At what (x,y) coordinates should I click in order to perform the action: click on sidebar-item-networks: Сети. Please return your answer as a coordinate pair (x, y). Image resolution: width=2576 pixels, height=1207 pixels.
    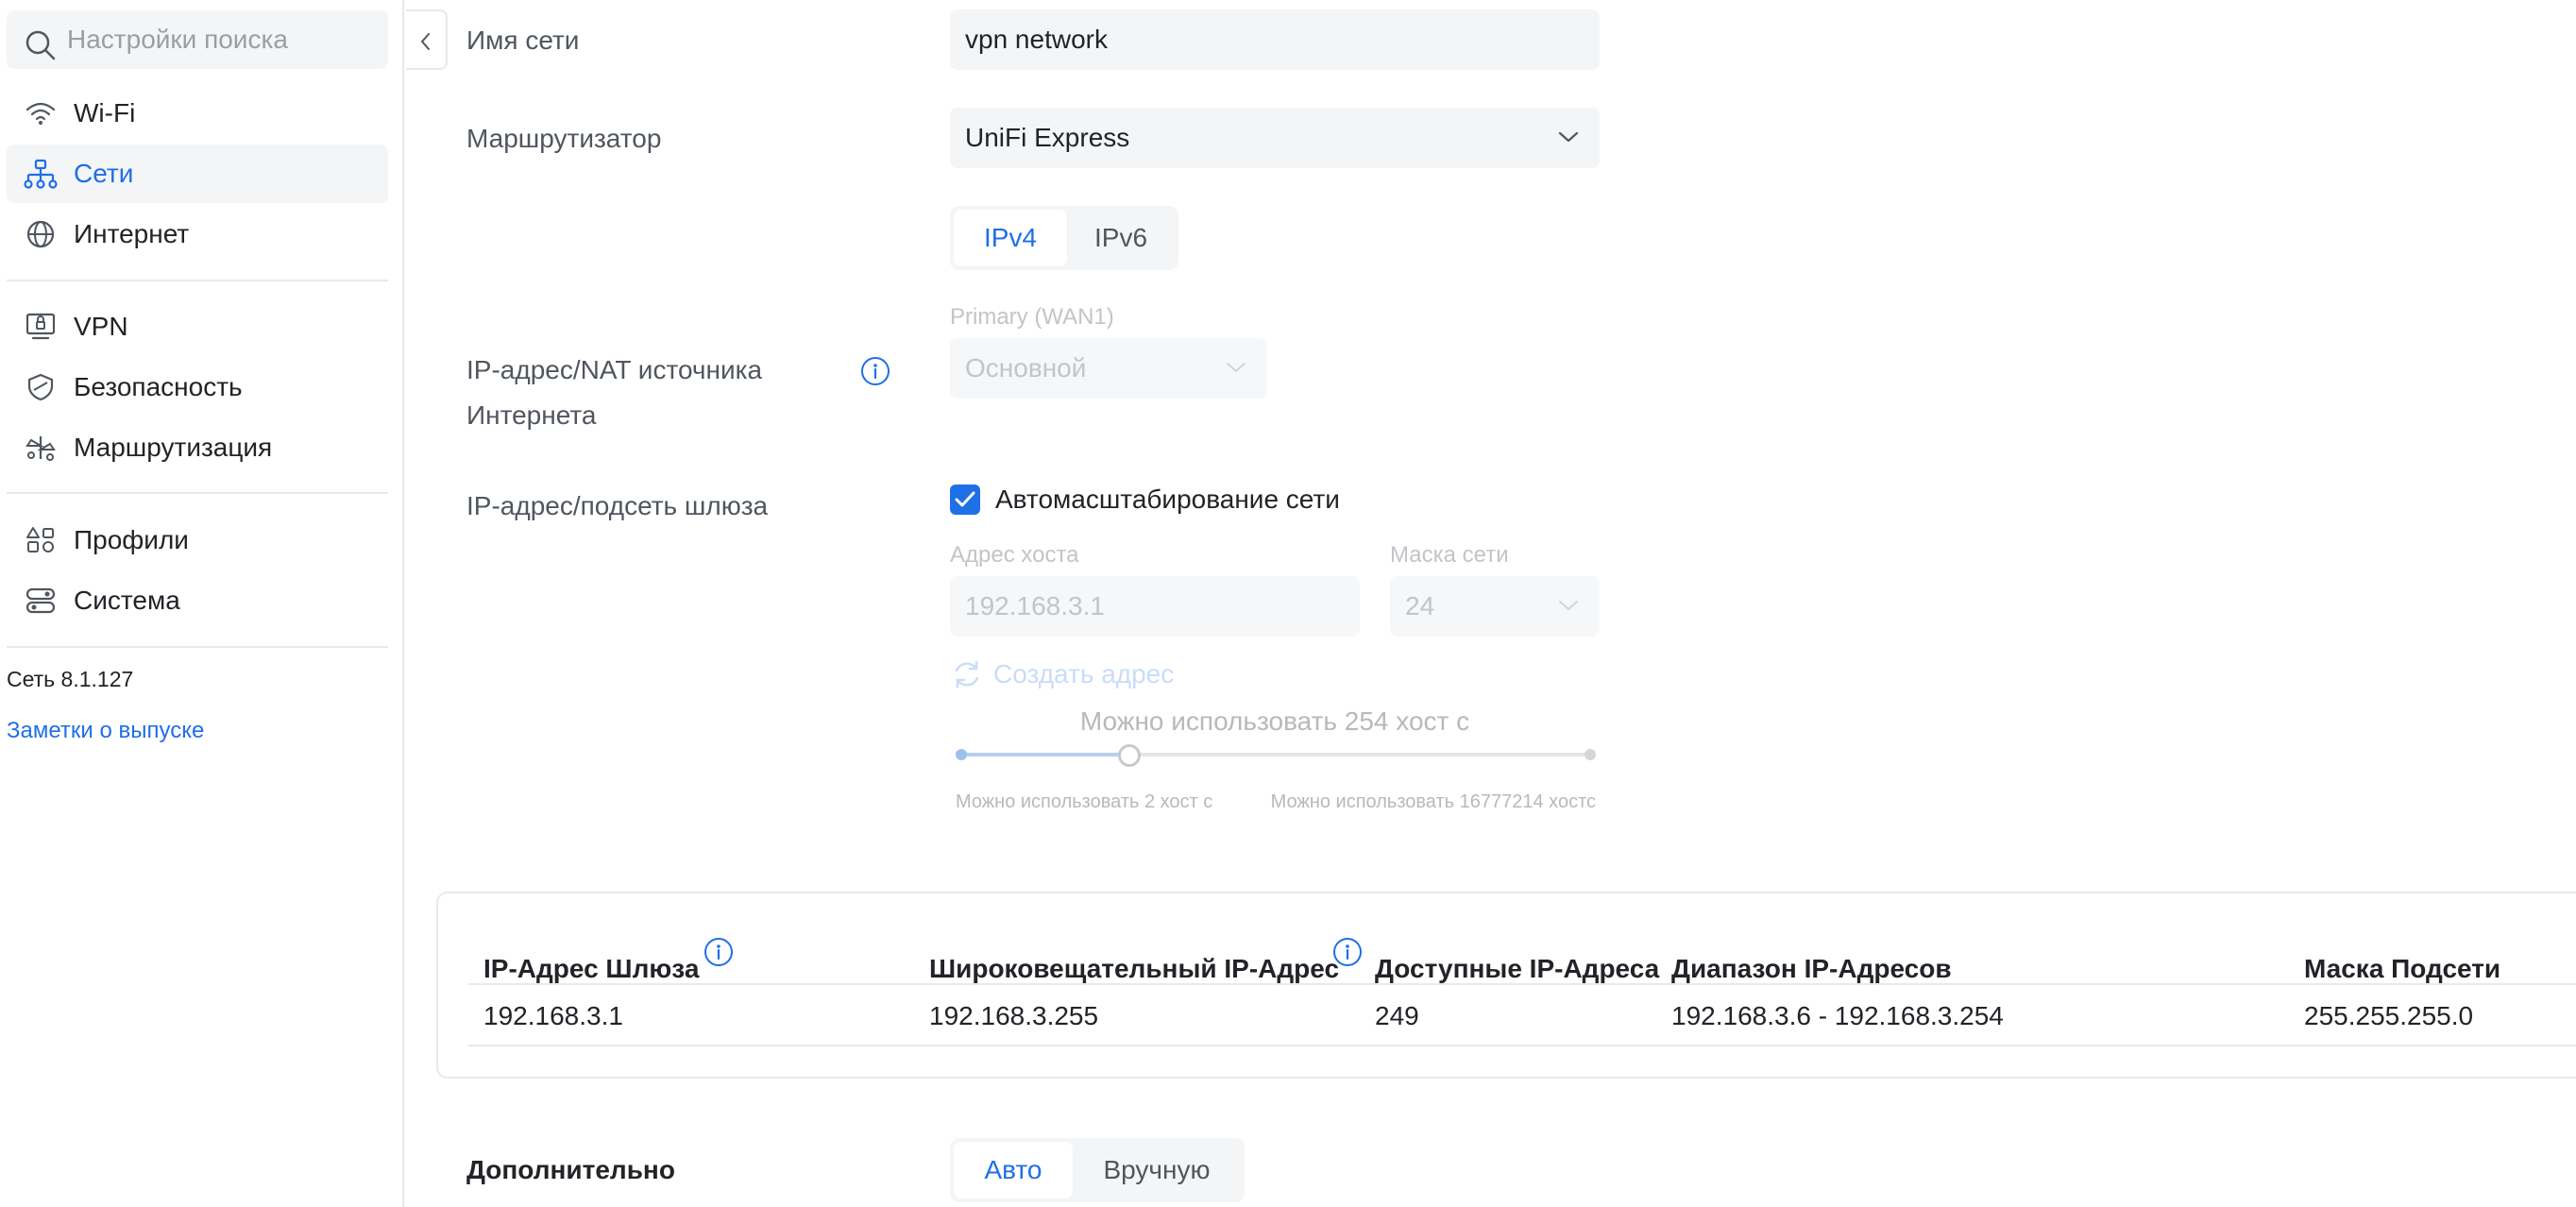
    Looking at the image, I should click on (197, 173).